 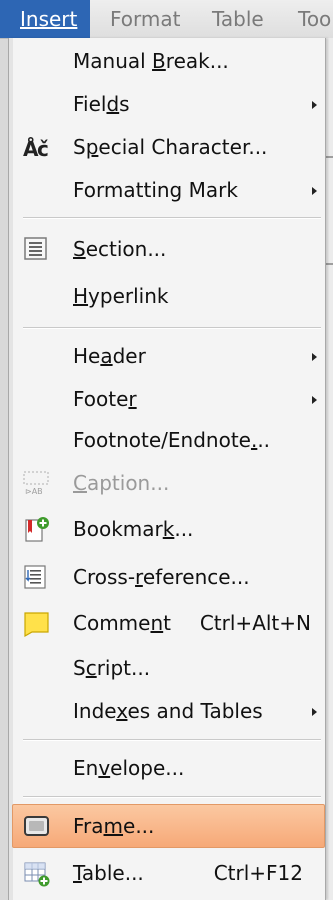 I want to click on section-icon, so click(x=36, y=249).